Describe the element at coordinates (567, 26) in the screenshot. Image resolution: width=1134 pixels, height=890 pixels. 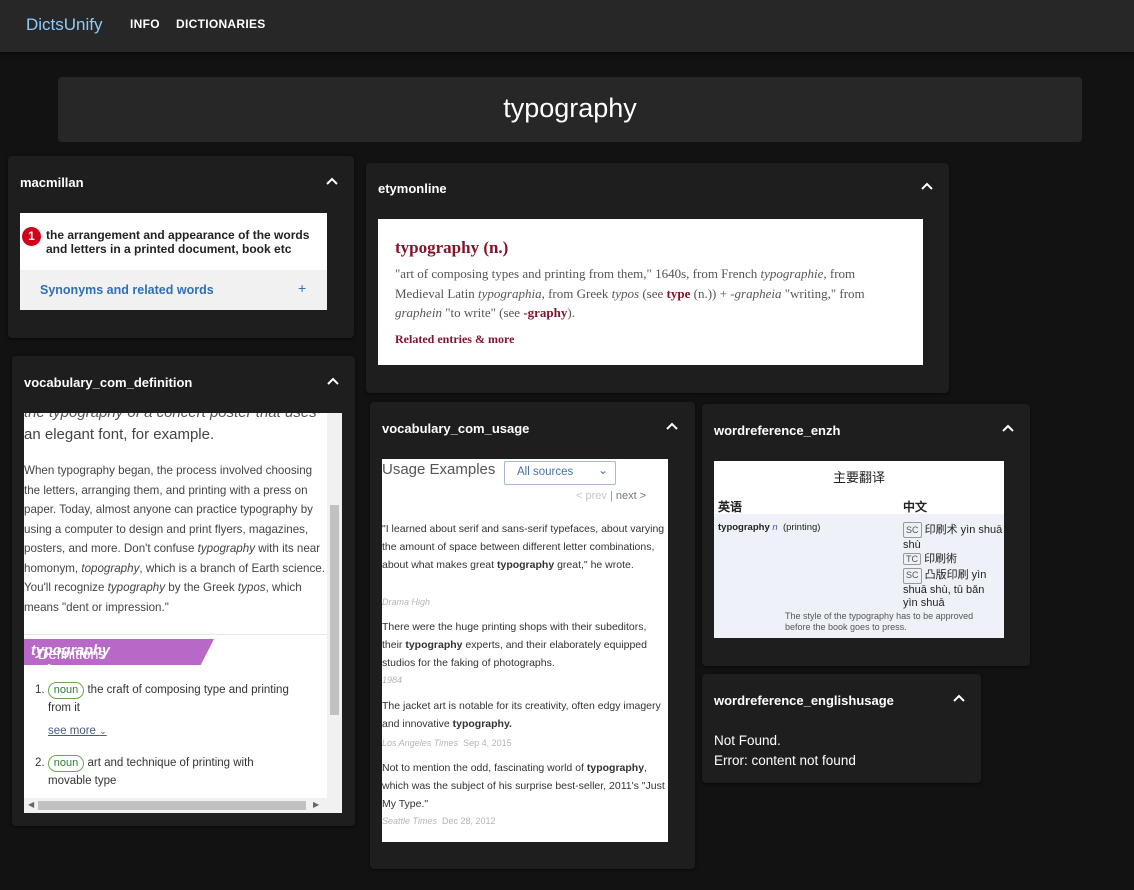
I see `app-bar: DictsUnify INFO DICTIONARIES` at that location.